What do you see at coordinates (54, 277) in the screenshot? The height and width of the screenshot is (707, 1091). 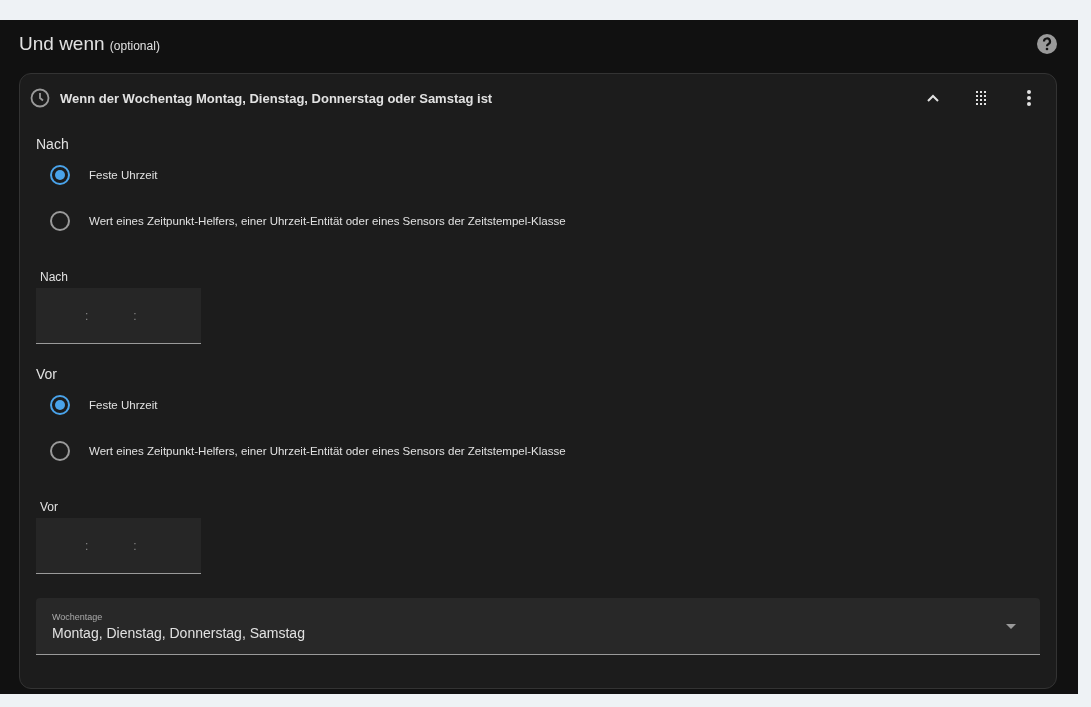 I see `field-label: Nach` at bounding box center [54, 277].